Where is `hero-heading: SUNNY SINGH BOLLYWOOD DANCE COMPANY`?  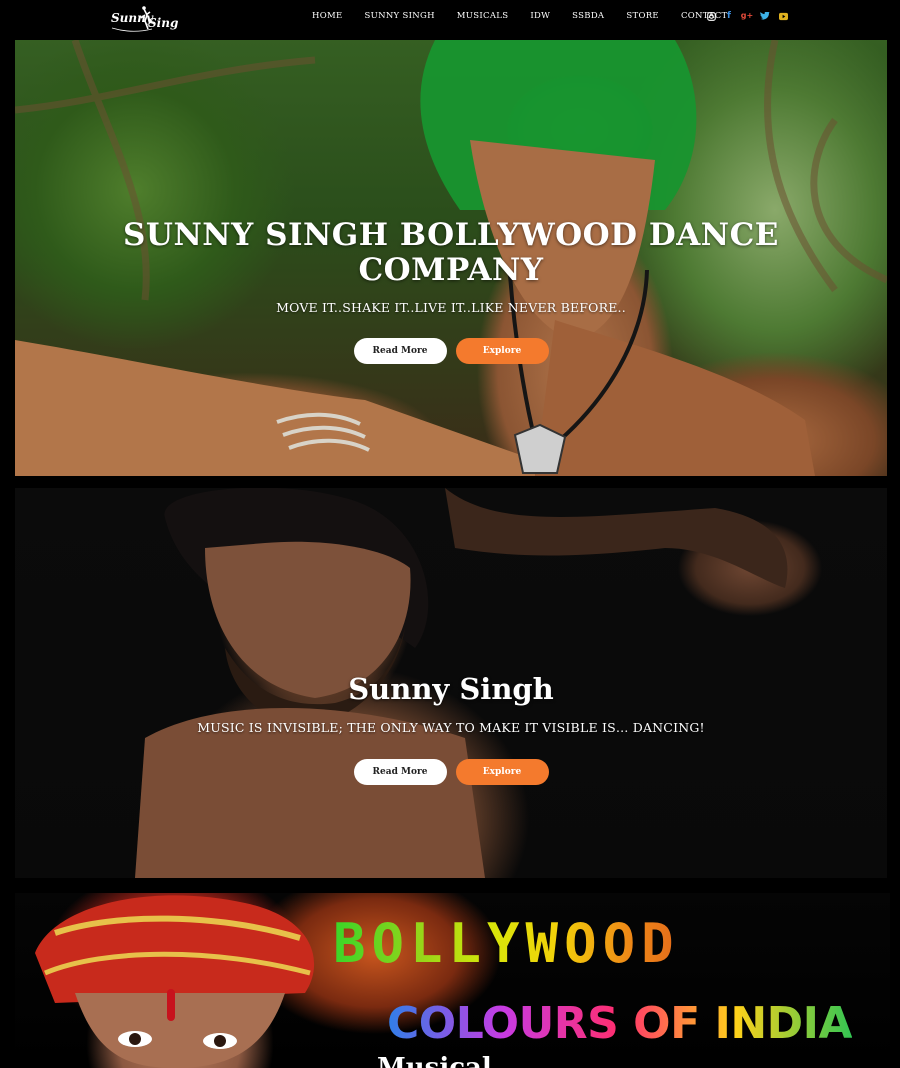 hero-heading: SUNNY SINGH BOLLYWOOD DANCE COMPANY is located at coordinates (451, 253).